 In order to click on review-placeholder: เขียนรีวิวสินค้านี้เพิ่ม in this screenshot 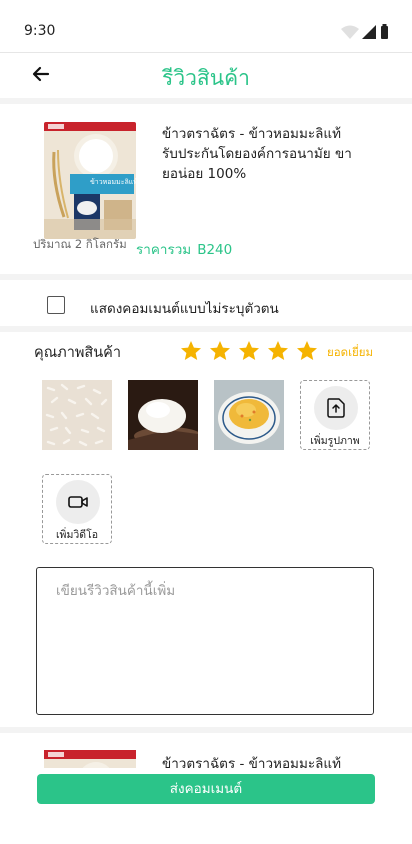, I will do `click(116, 591)`.